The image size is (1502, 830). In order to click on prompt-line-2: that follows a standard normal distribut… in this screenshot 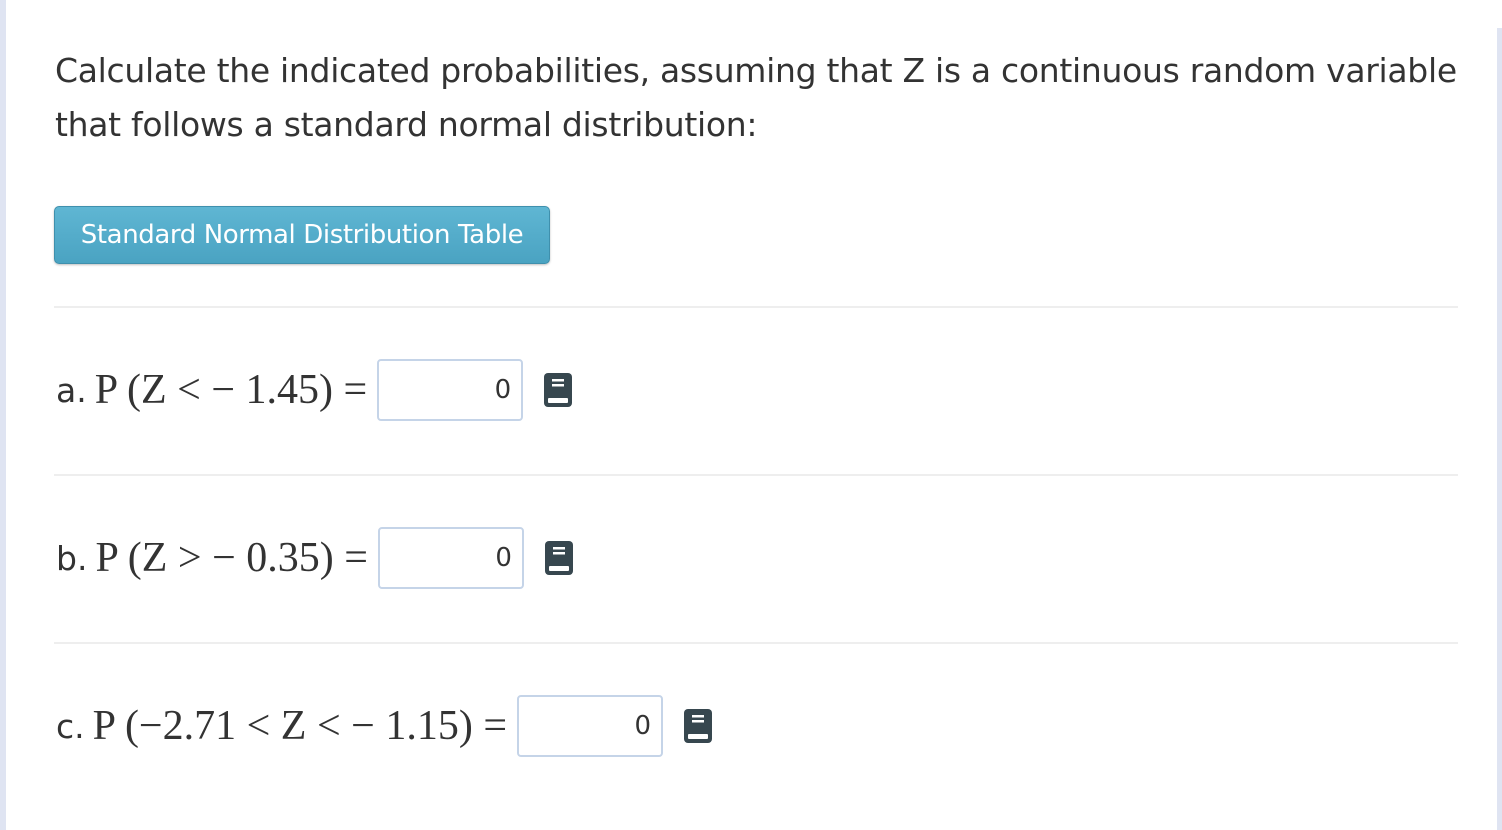, I will do `click(406, 124)`.